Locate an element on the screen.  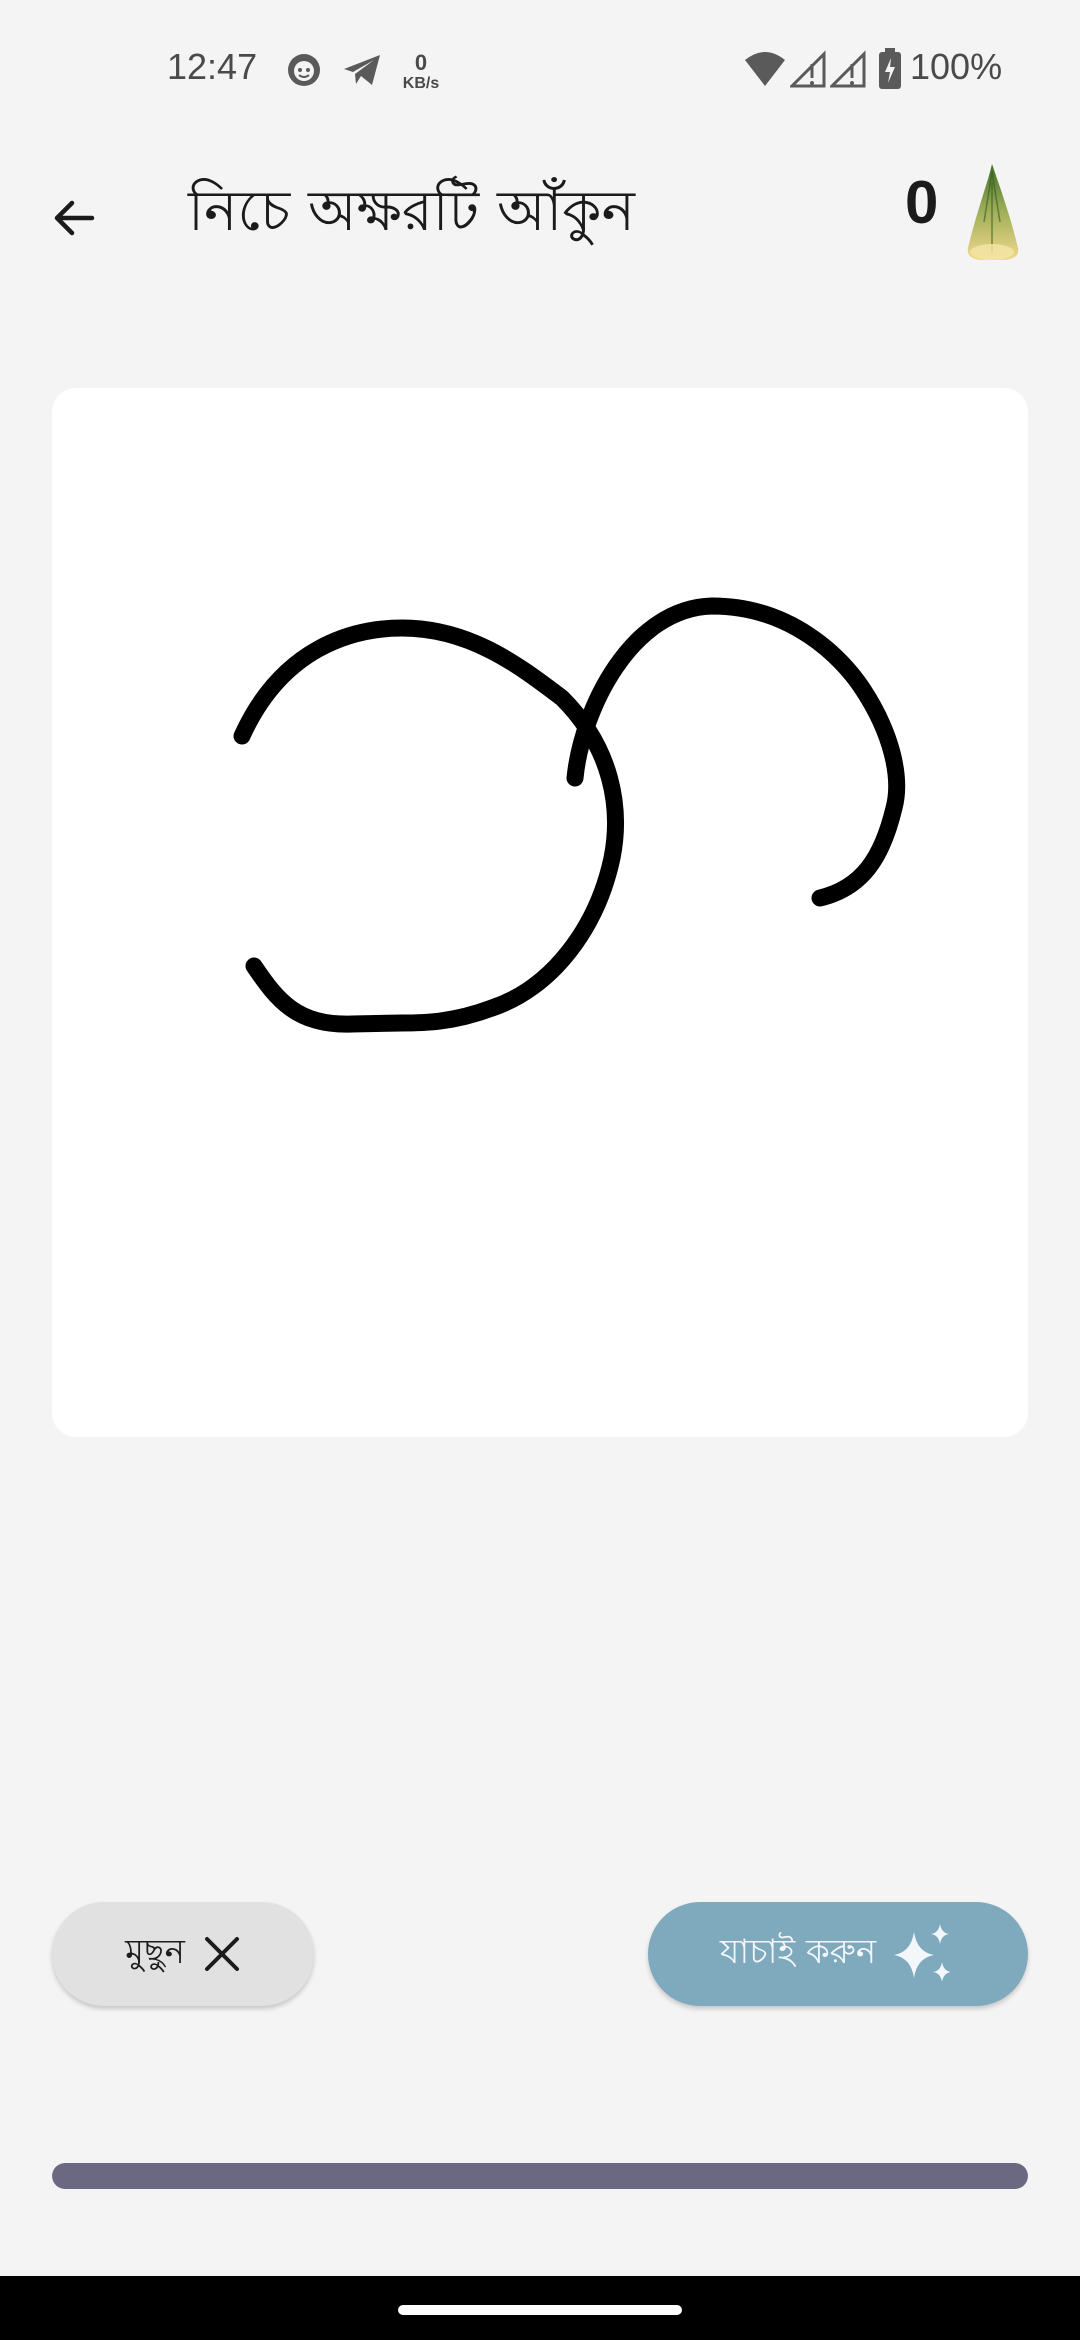
face-icon is located at coordinates (304, 70).